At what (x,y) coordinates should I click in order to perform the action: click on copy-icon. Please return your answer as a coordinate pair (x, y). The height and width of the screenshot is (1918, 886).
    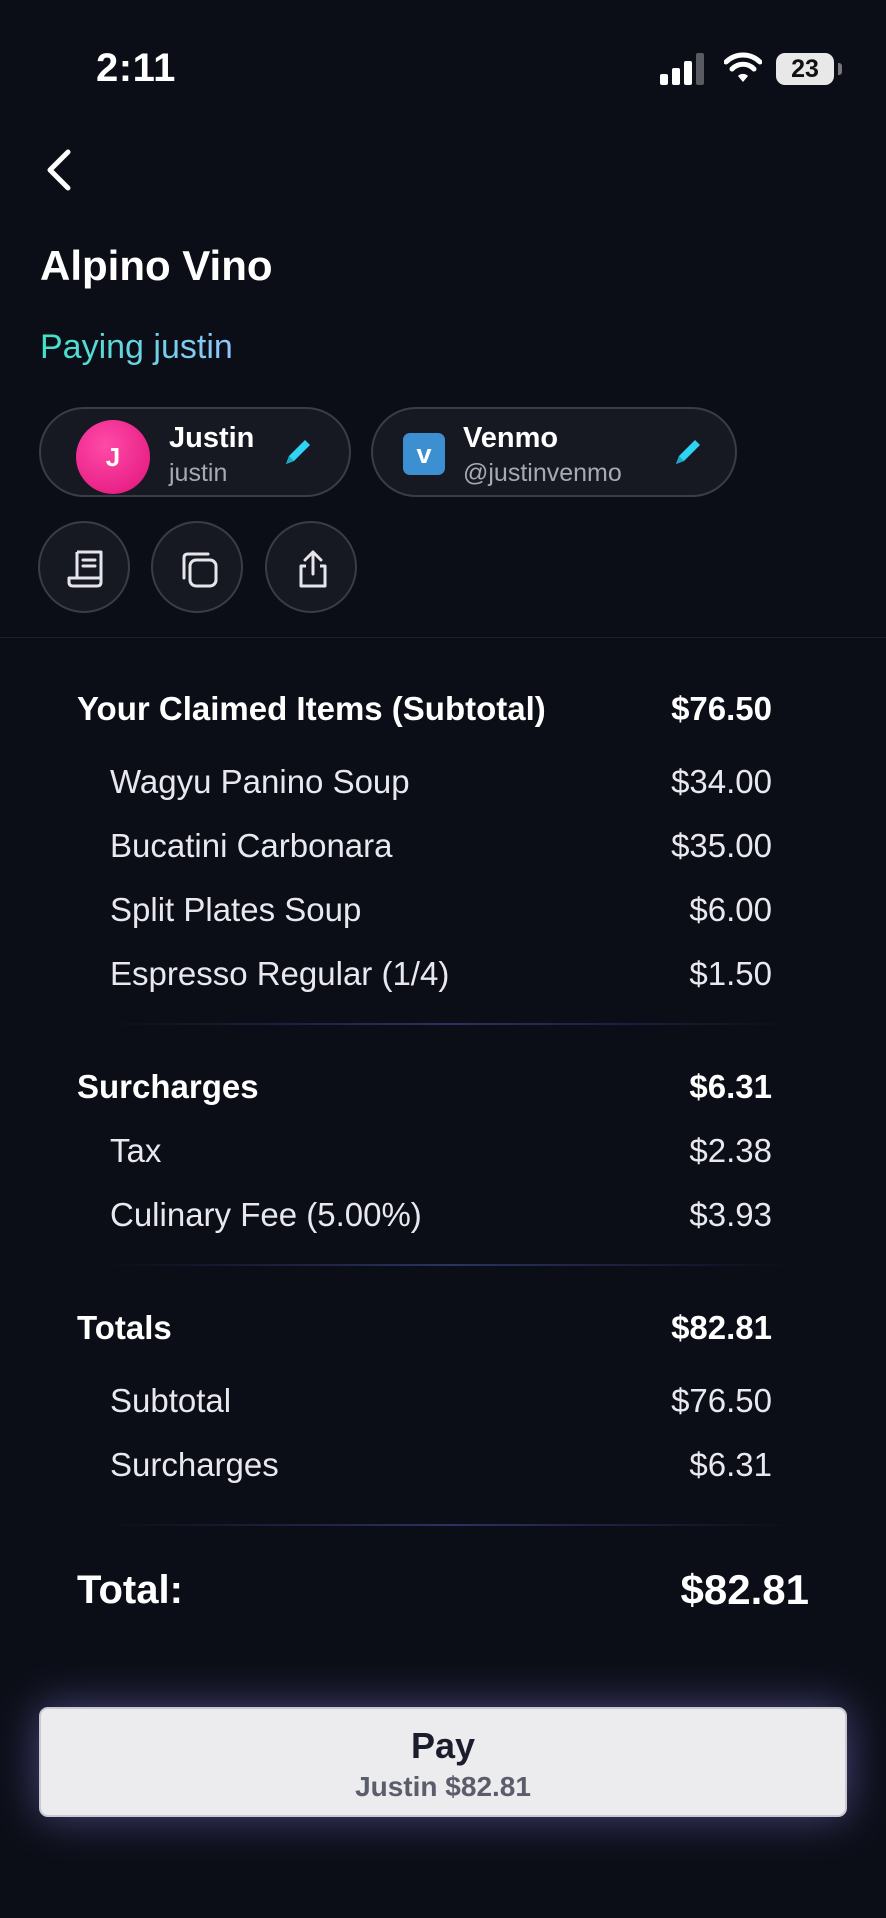
    Looking at the image, I should click on (200, 570).